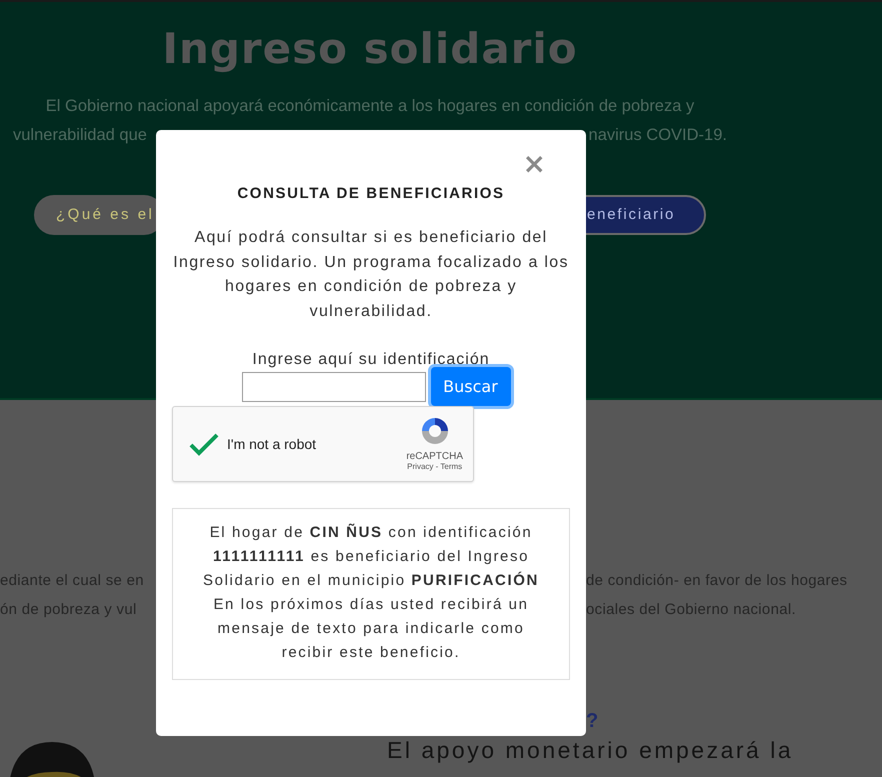 This screenshot has width=882, height=777. Describe the element at coordinates (590, 750) in the screenshot. I see `lead-text: El apoyo monetario empezará la` at that location.